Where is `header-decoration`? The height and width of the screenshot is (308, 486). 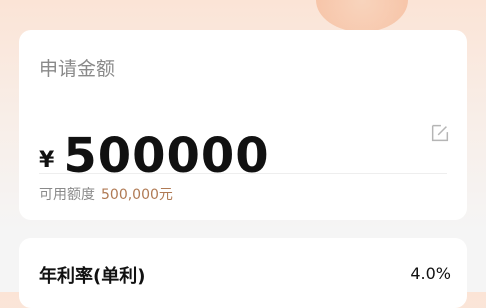 header-decoration is located at coordinates (362, 16).